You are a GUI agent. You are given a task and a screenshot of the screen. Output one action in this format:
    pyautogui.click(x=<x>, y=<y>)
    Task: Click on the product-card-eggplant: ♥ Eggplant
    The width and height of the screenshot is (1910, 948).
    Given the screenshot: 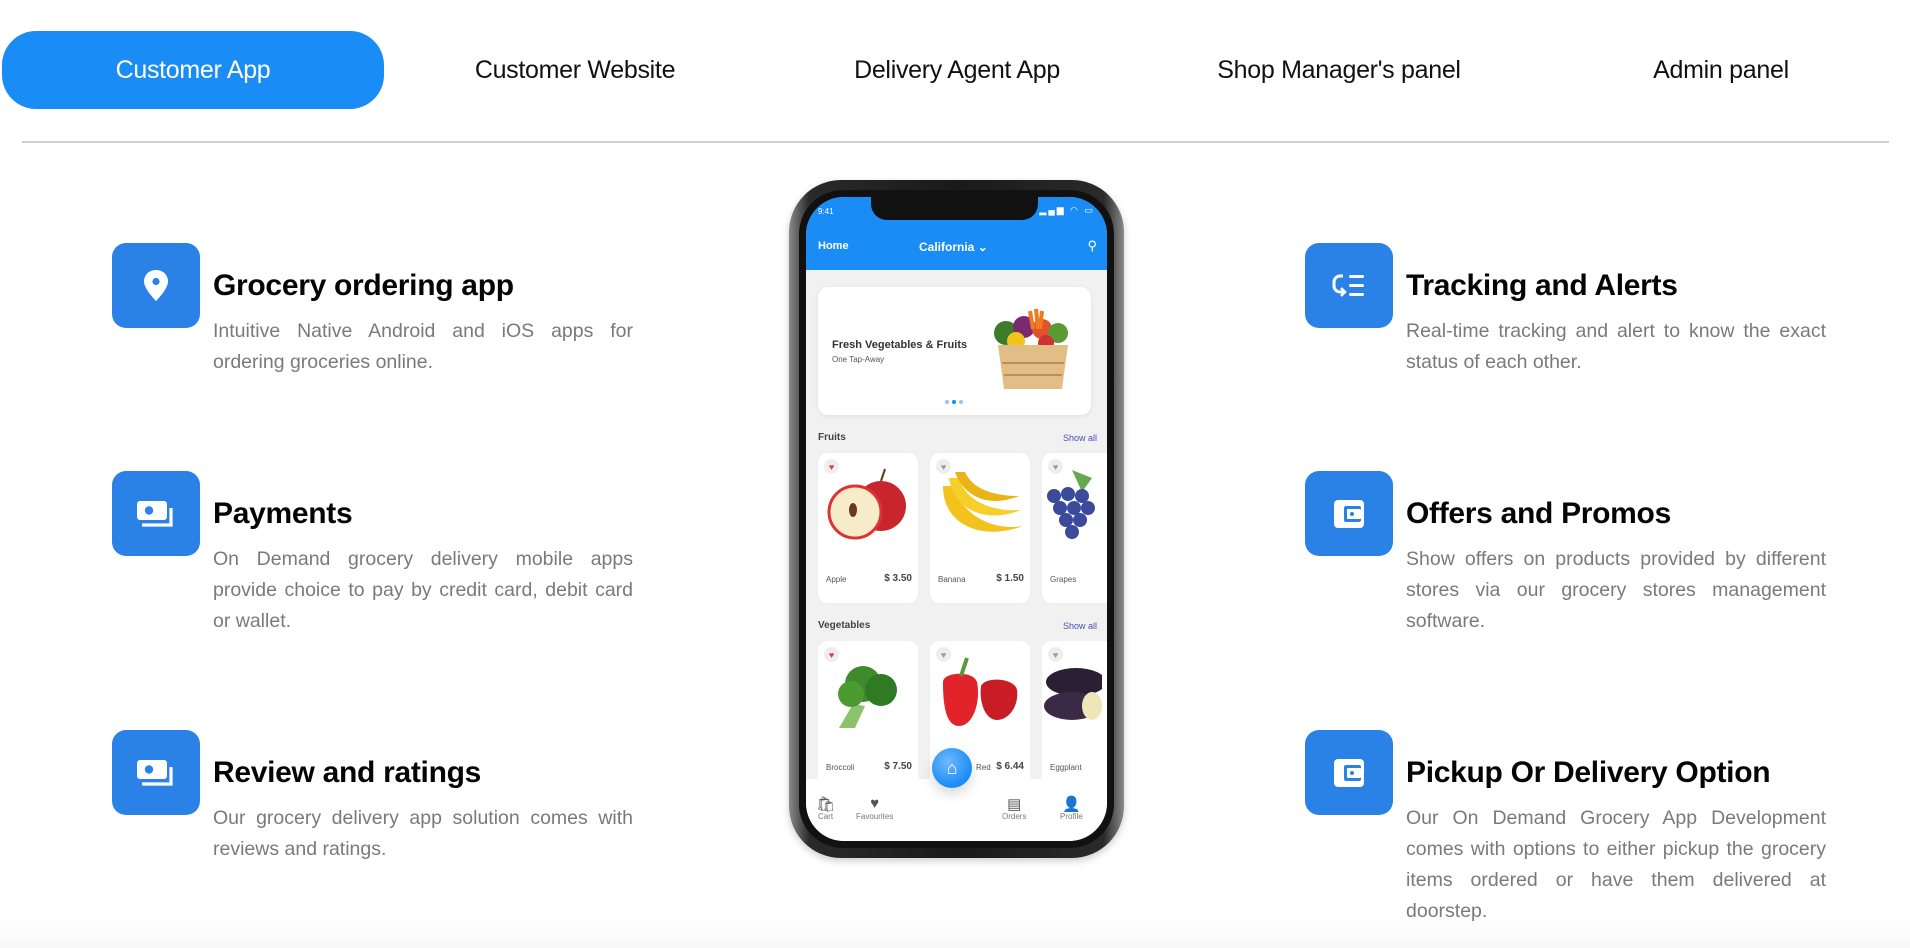 What is the action you would take?
    pyautogui.click(x=1074, y=716)
    